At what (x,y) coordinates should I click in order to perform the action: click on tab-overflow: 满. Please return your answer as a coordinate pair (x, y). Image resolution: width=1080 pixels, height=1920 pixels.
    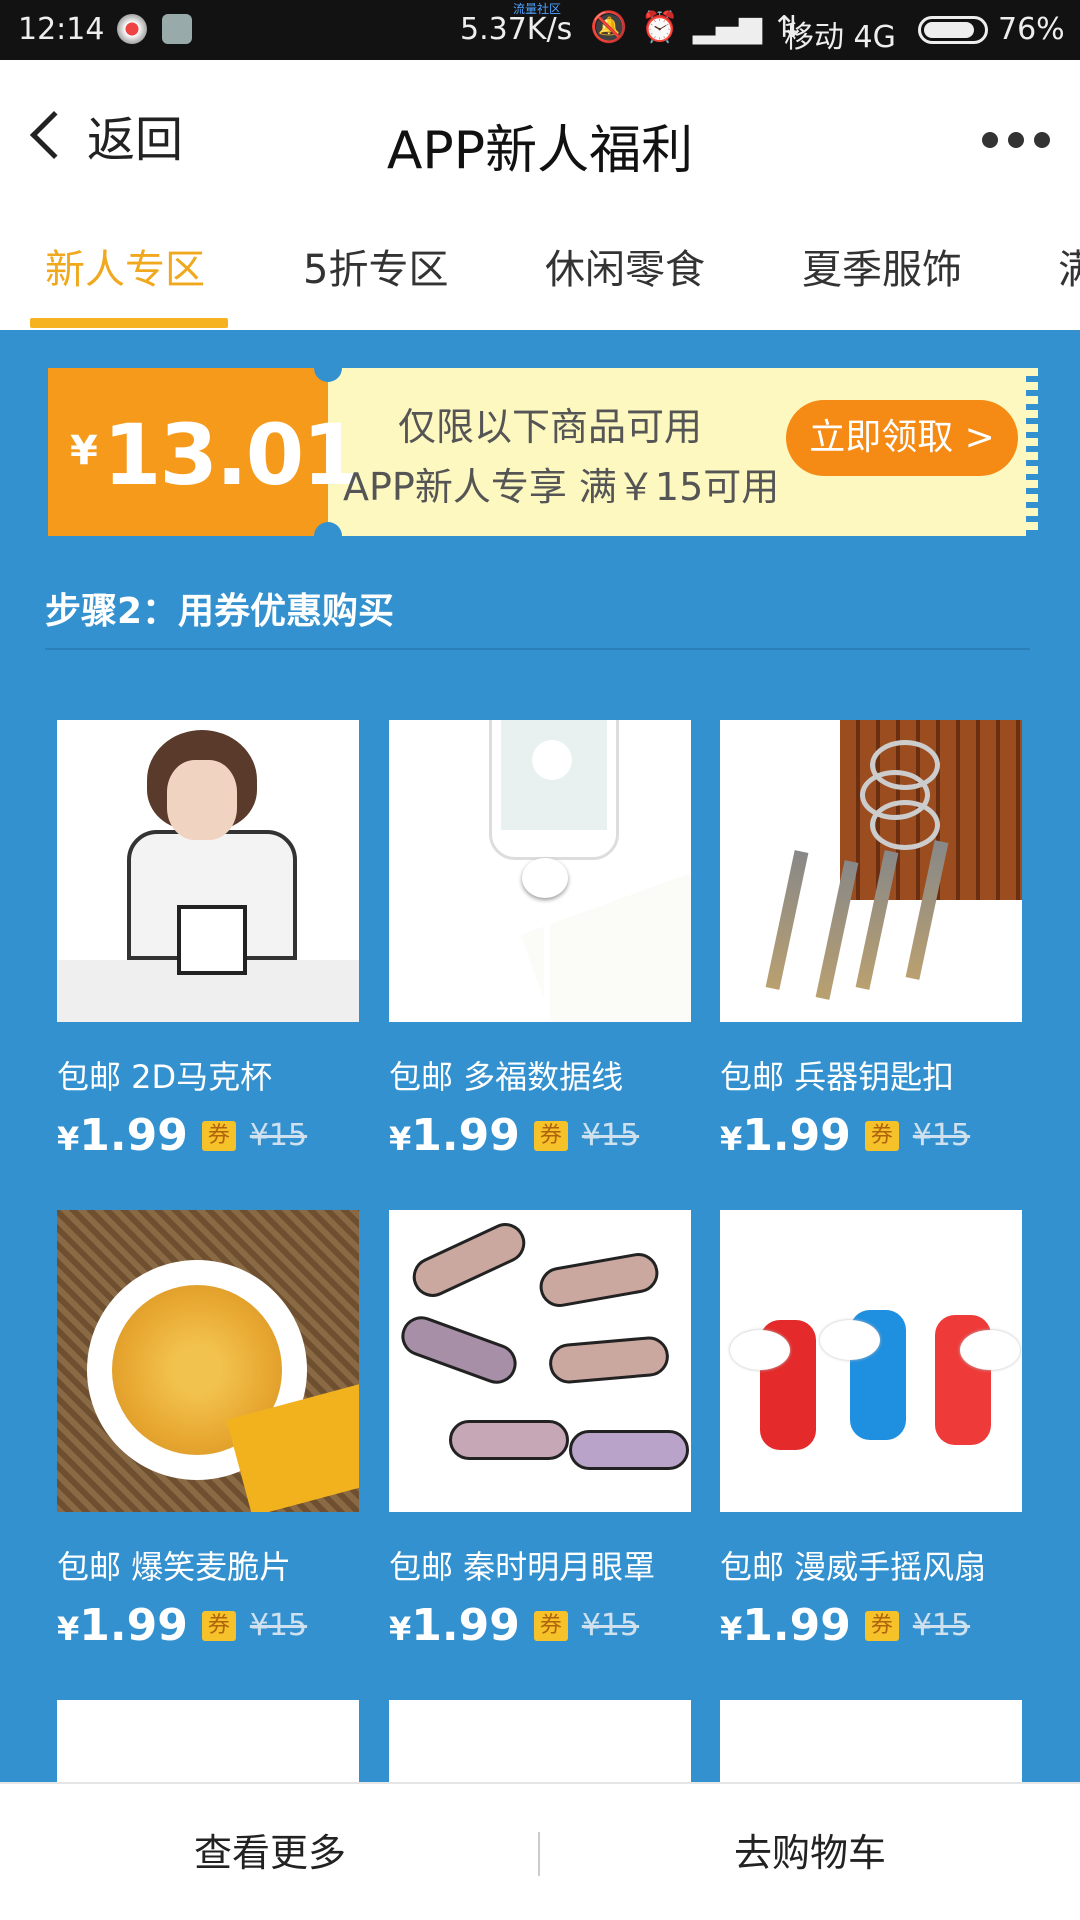
    Looking at the image, I should click on (1069, 270).